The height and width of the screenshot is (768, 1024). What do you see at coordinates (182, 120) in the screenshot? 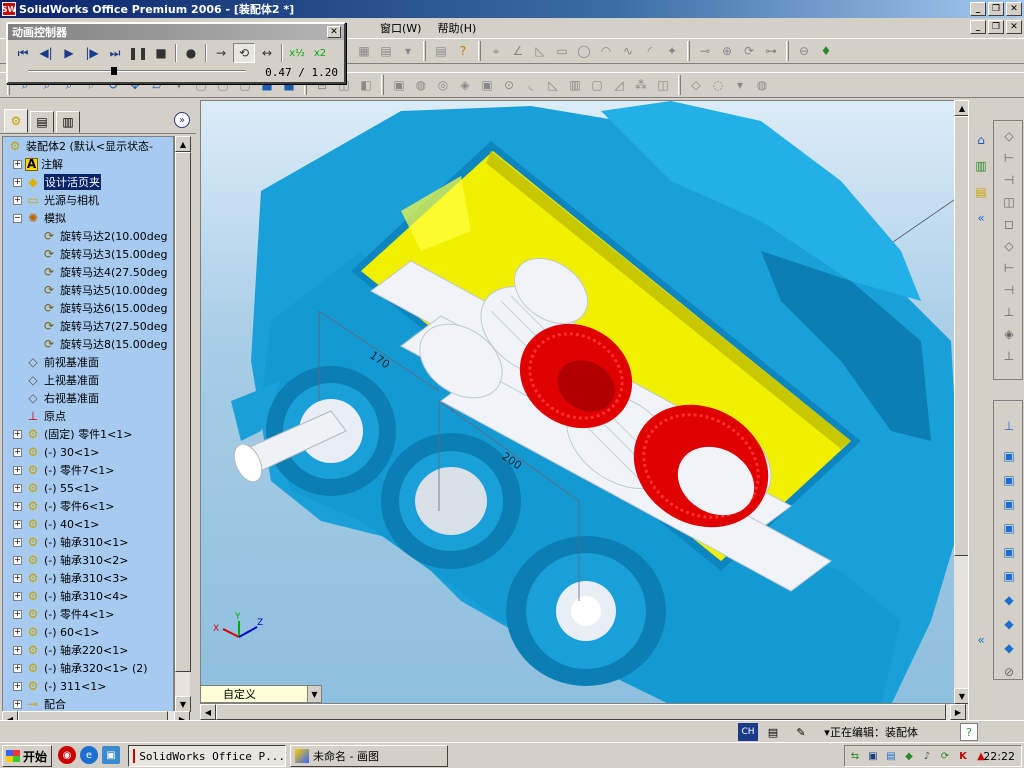
I see `panel-expand-icon: »` at bounding box center [182, 120].